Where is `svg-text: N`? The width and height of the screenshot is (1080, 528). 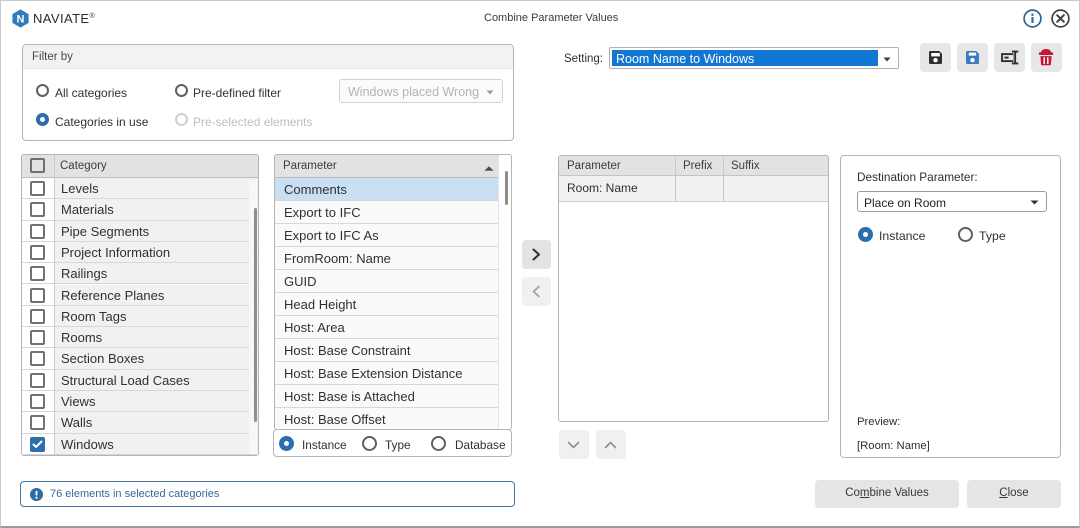 svg-text: N is located at coordinates (21, 20).